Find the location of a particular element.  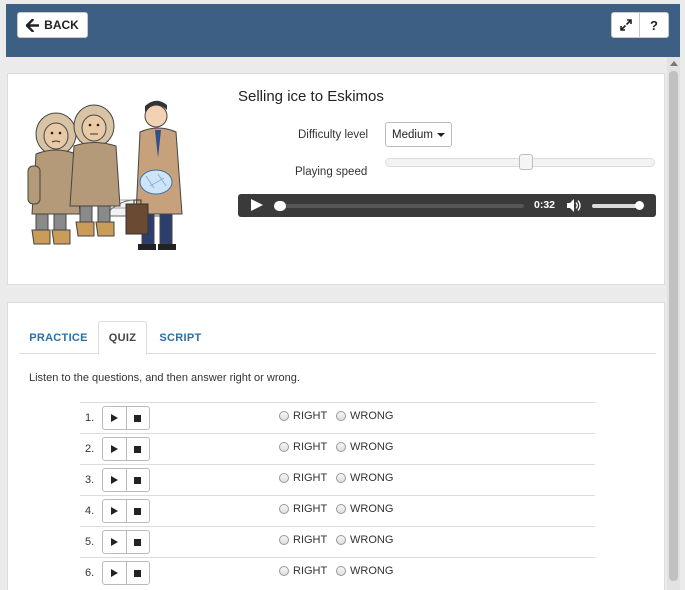

question-number: 1. is located at coordinates (90, 418).